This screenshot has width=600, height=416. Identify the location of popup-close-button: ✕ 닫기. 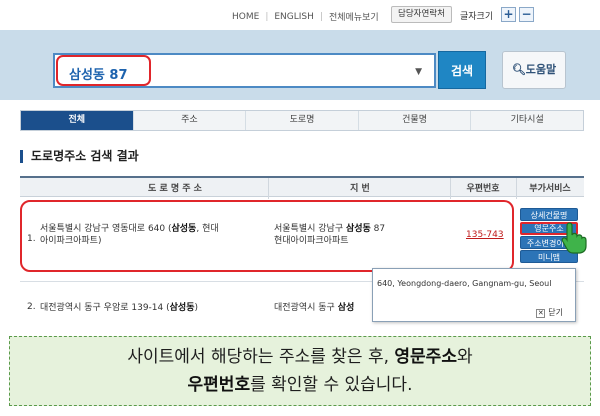
(549, 312).